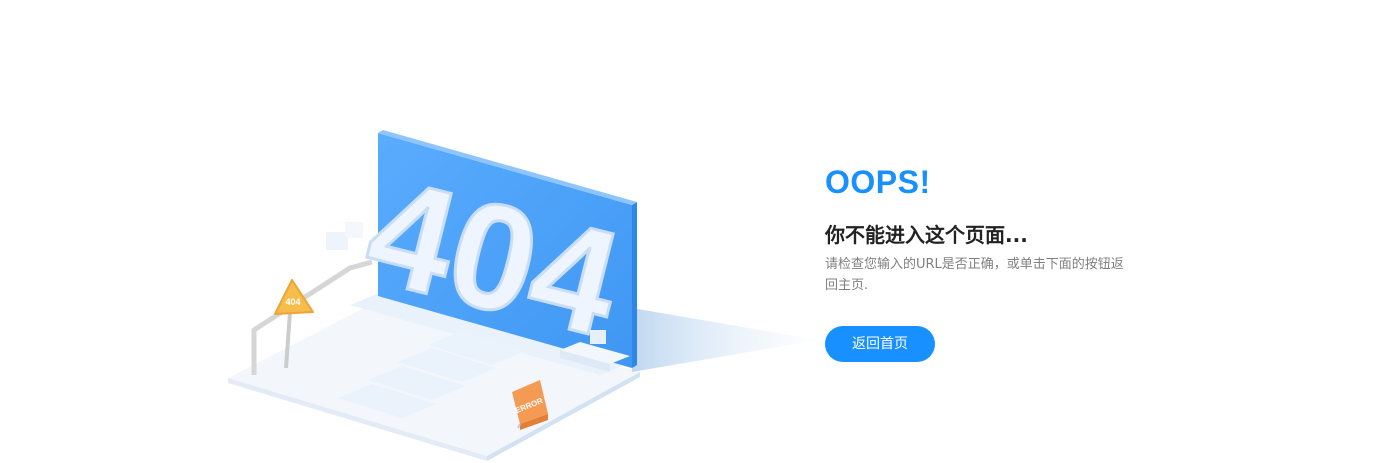  I want to click on sign-text: 404, so click(292, 302).